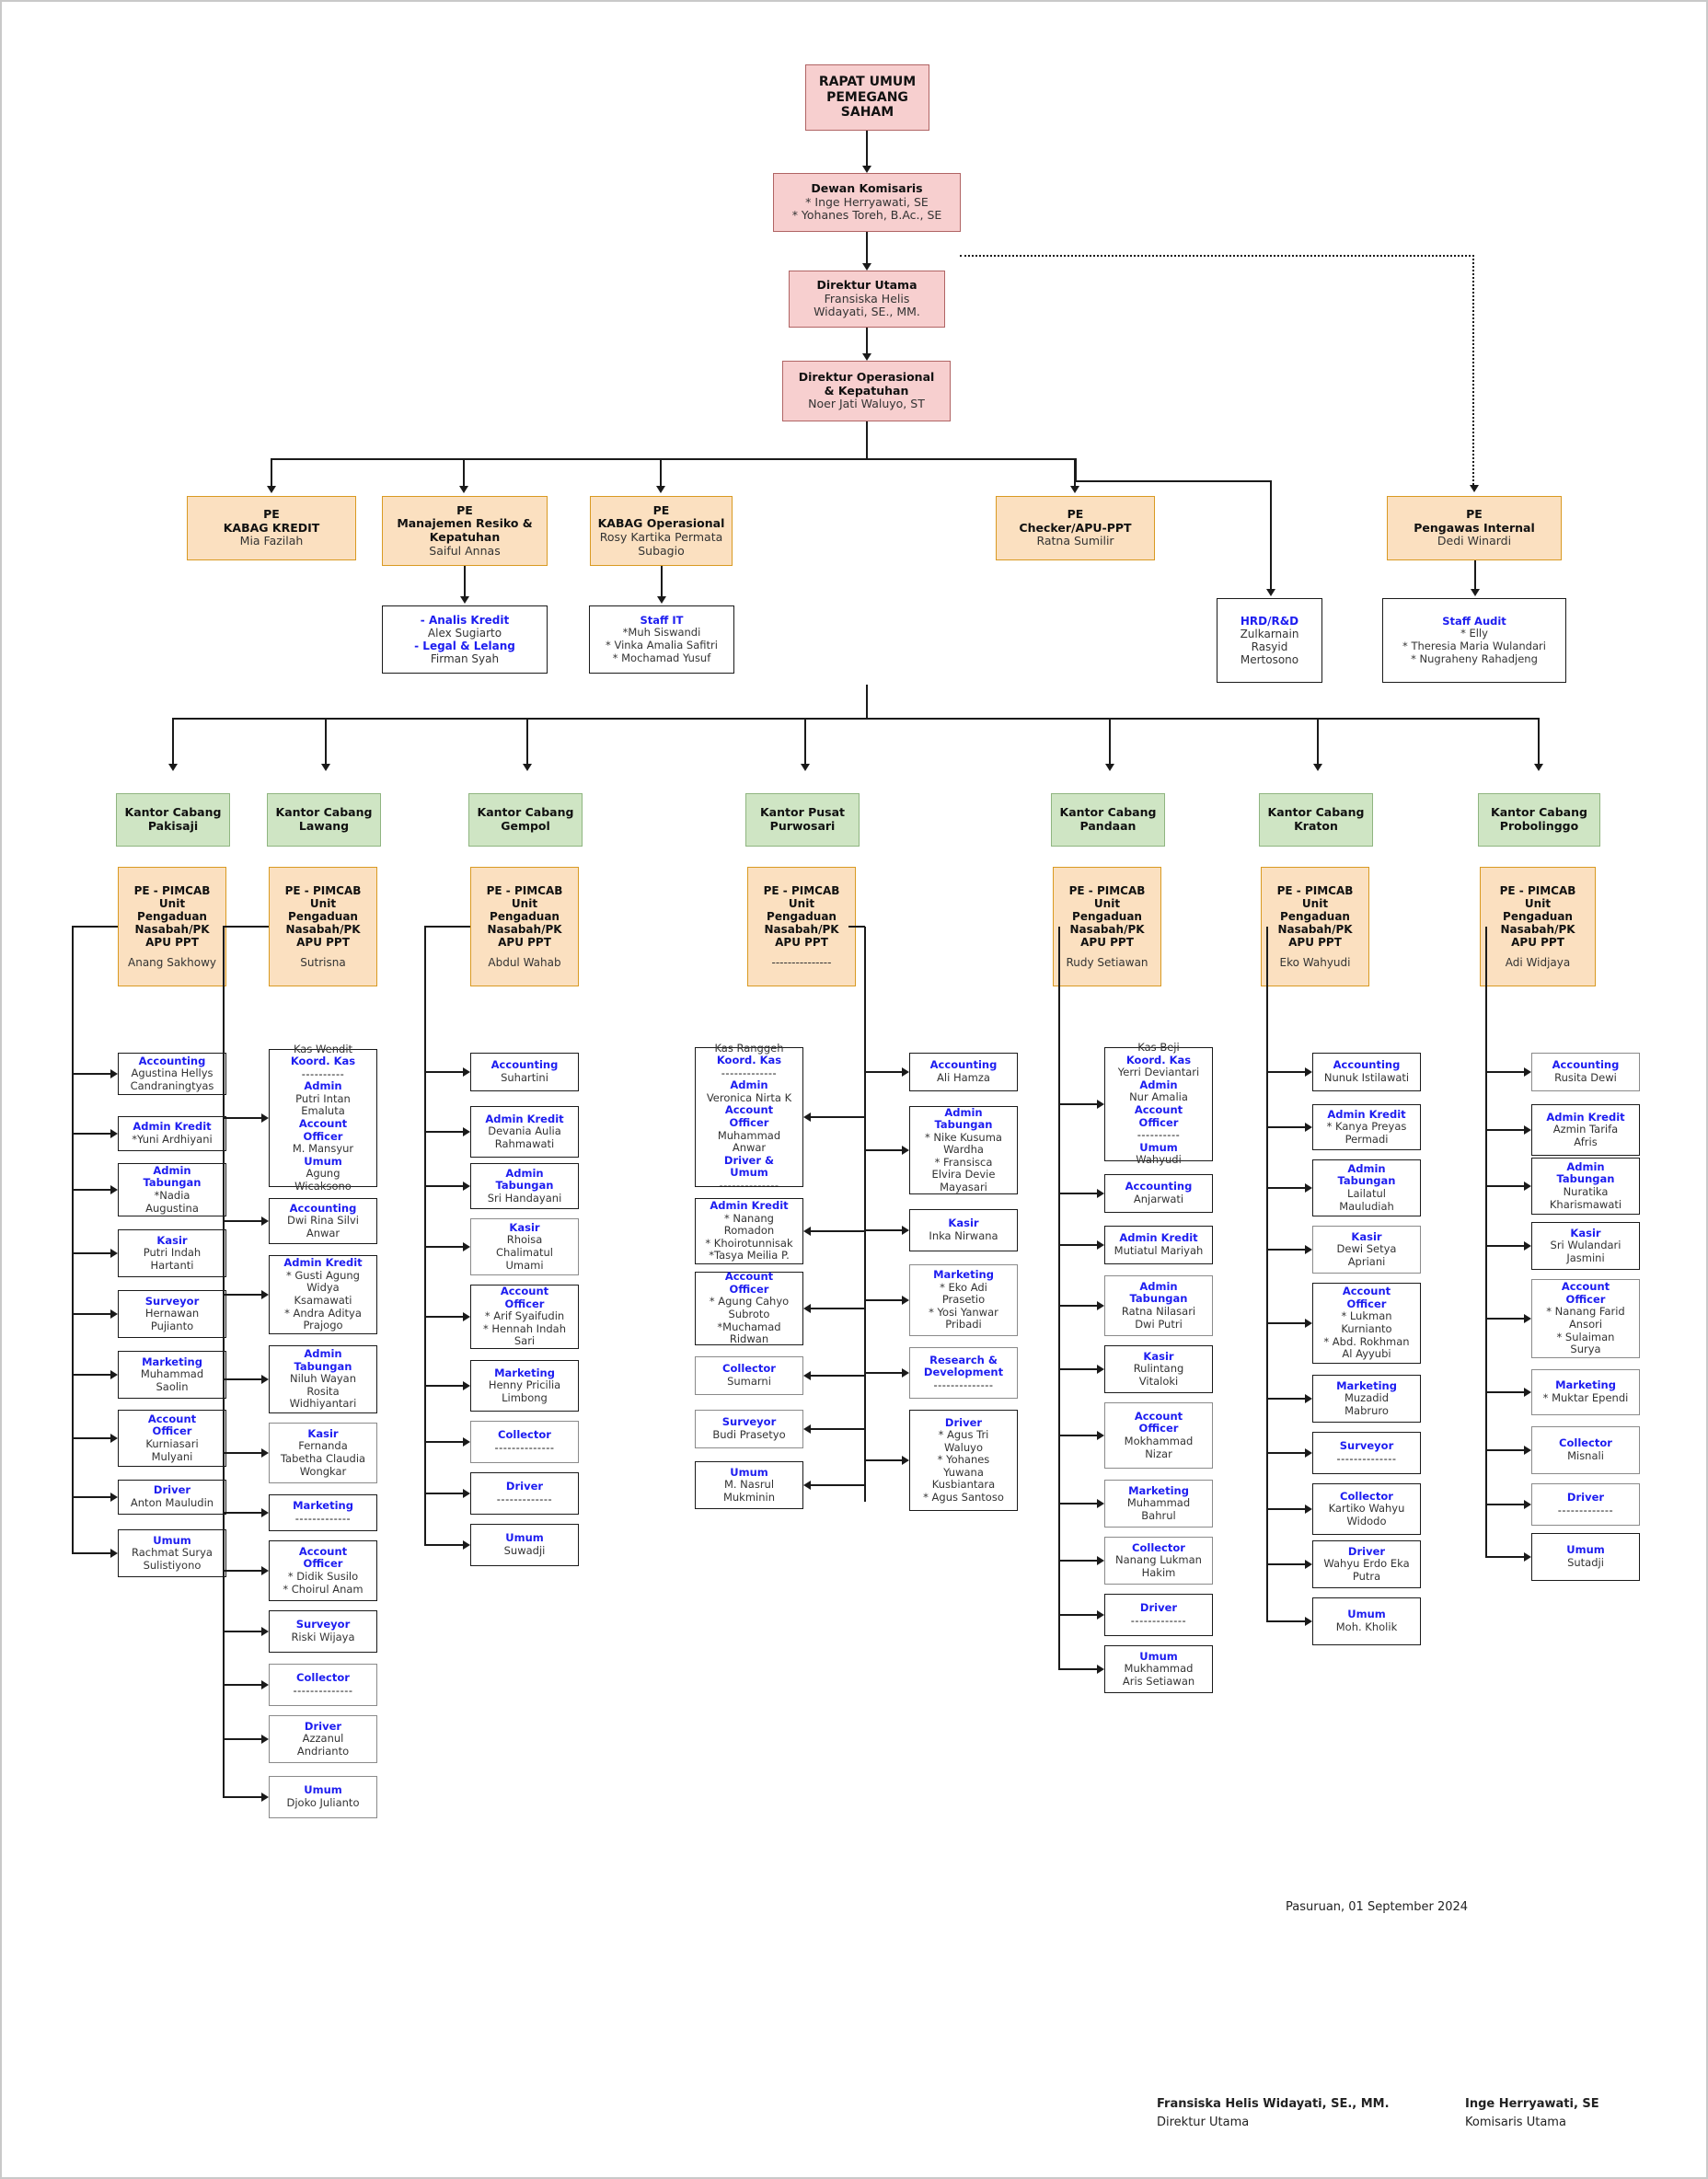 The image size is (1708, 2179). What do you see at coordinates (1269, 640) in the screenshot?
I see `node-hrd-rnd: HRD/R&D Zulkarnain Rasyid Mertosono` at bounding box center [1269, 640].